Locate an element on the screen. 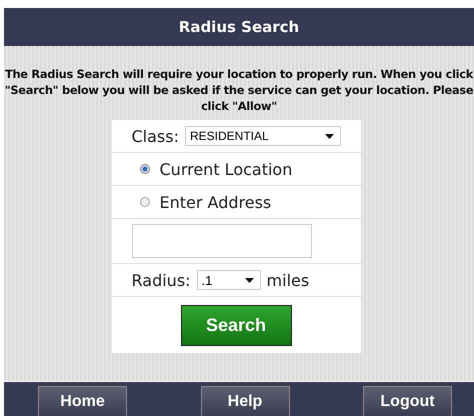  notice-text: The Radius Search will require your location to properly run. When you click "Search" below you will be asked if the service can get your location. Please click "Allow" is located at coordinates (239, 90).